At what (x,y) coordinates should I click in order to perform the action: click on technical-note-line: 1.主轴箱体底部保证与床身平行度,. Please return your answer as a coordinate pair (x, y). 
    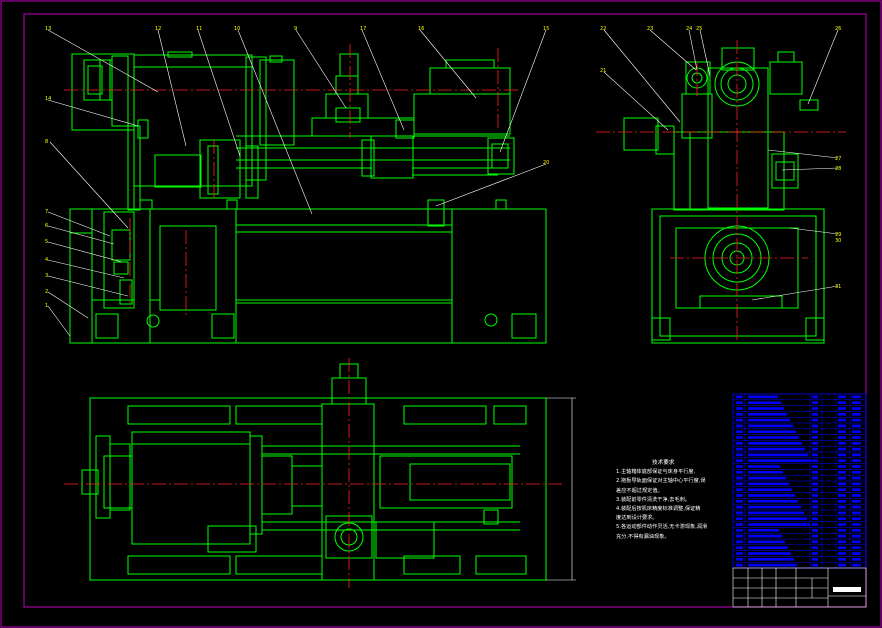
    Looking at the image, I should click on (656, 472).